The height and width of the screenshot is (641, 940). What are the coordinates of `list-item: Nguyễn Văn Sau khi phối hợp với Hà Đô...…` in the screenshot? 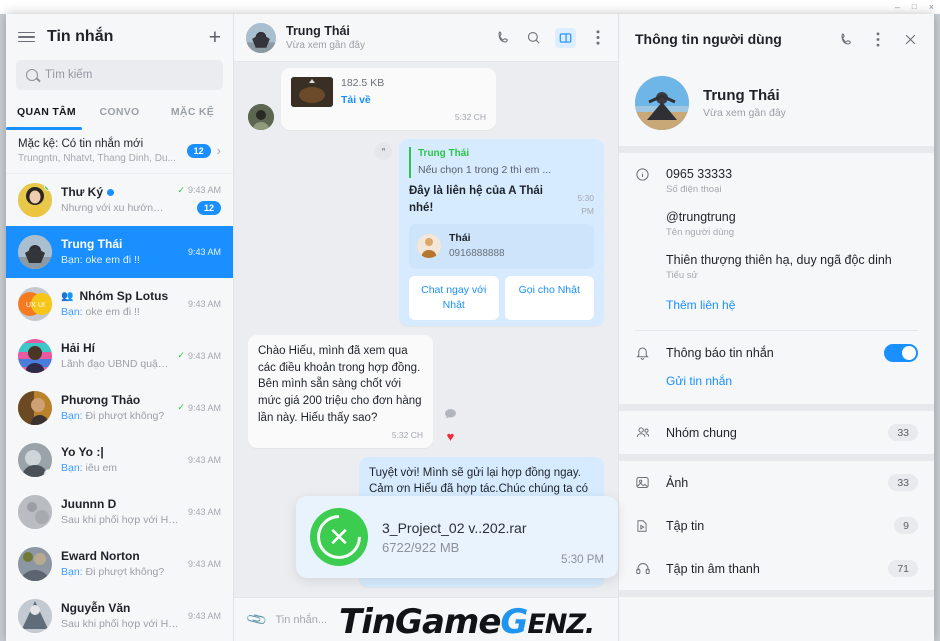 It's located at (119, 615).